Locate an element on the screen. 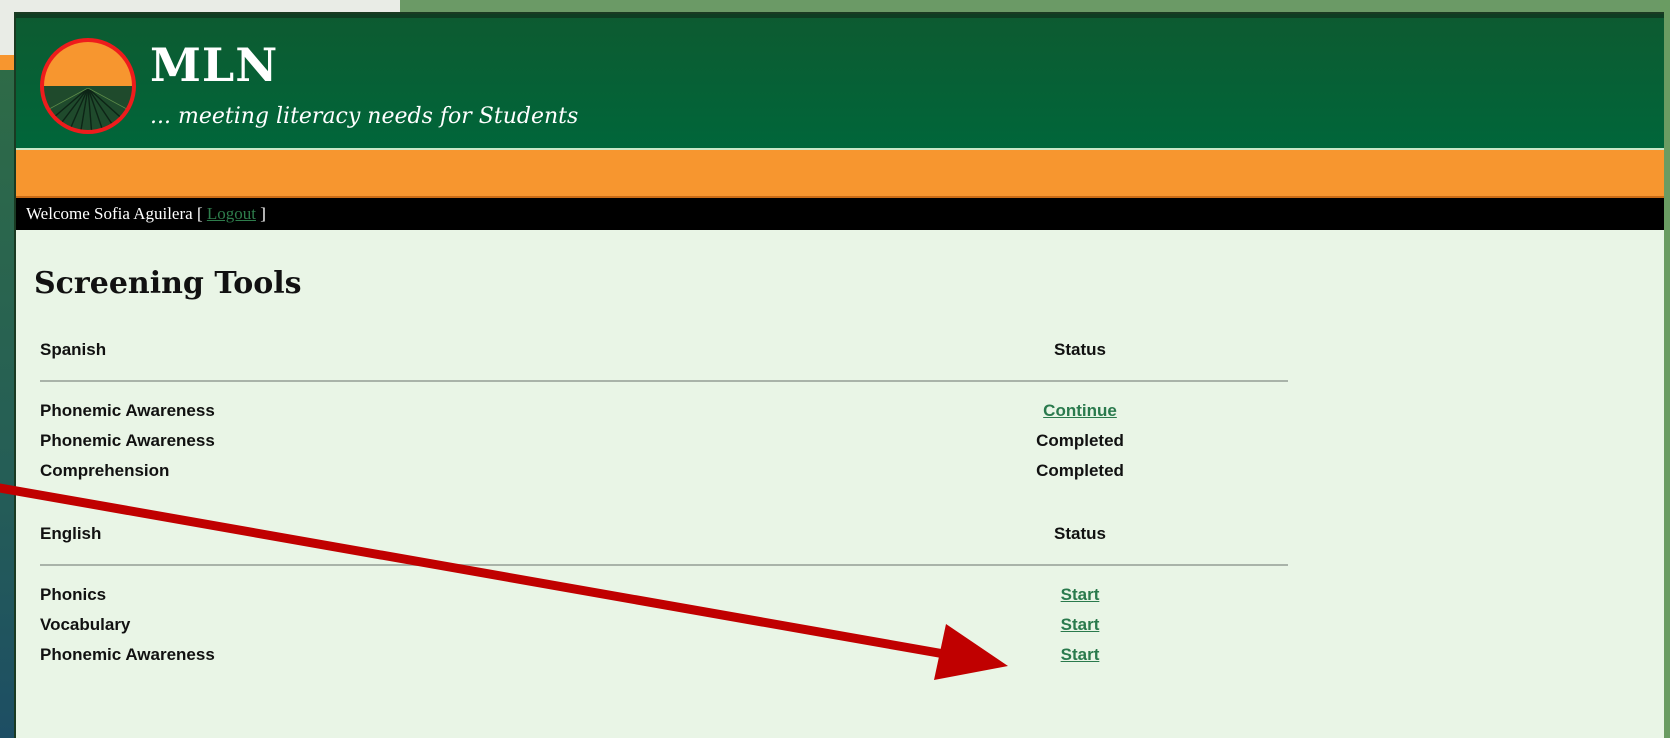  table-row: Phonemic Awareness Completed is located at coordinates (664, 441).